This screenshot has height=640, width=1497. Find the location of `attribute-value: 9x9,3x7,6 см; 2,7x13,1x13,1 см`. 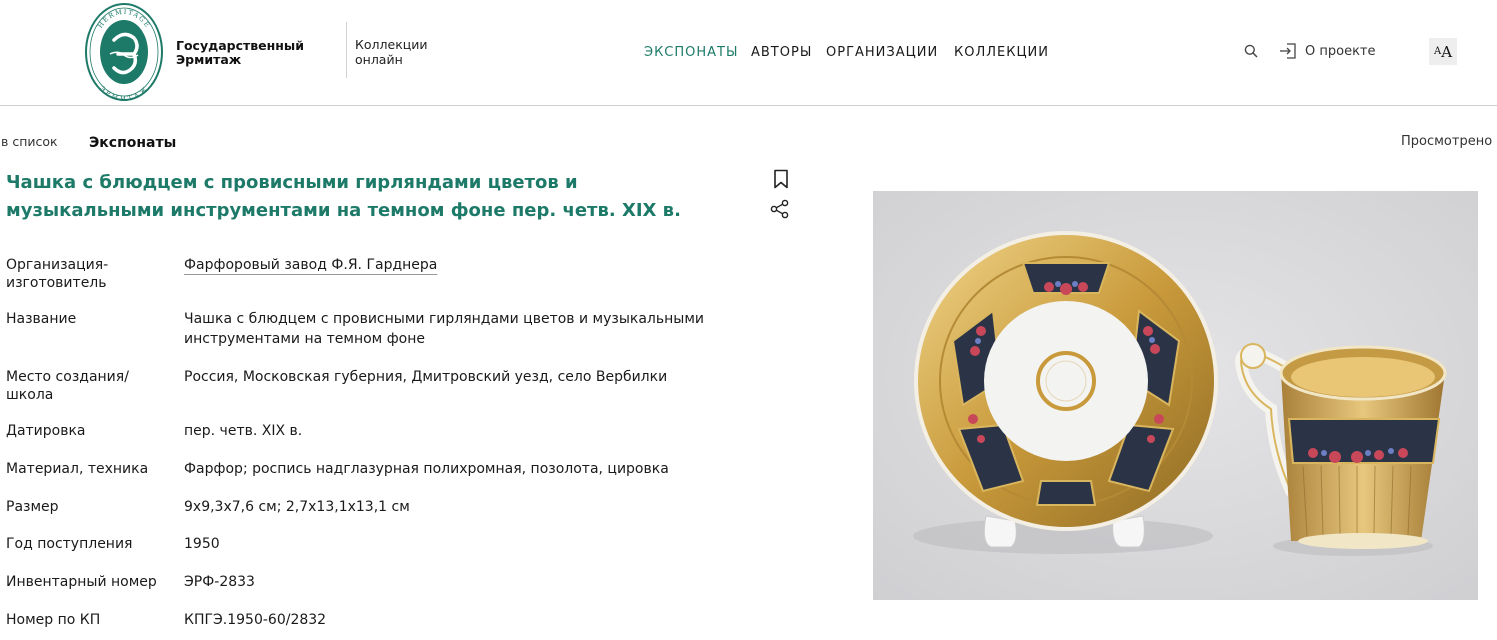

attribute-value: 9x9,3x7,6 см; 2,7x13,1x13,1 см is located at coordinates (297, 507).